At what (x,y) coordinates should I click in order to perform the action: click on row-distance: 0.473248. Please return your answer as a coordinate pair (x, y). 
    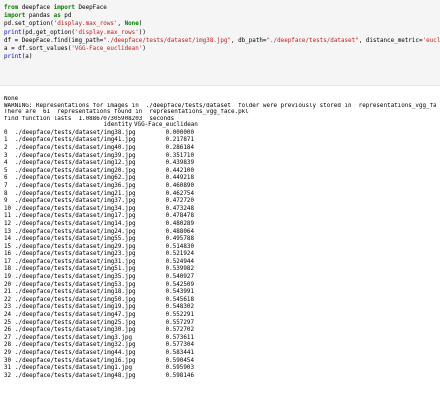
    Looking at the image, I should click on (179, 208).